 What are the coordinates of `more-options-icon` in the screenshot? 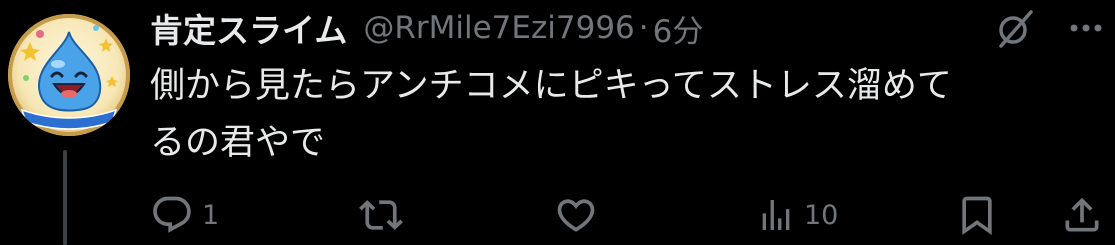 It's located at (1086, 28).